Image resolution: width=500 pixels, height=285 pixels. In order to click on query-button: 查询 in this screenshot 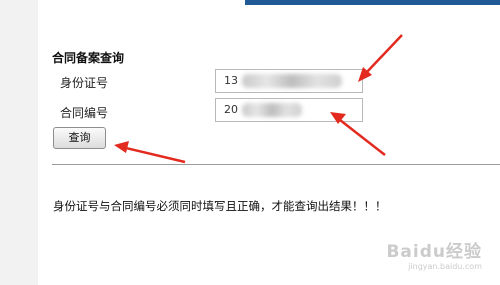, I will do `click(79, 138)`.